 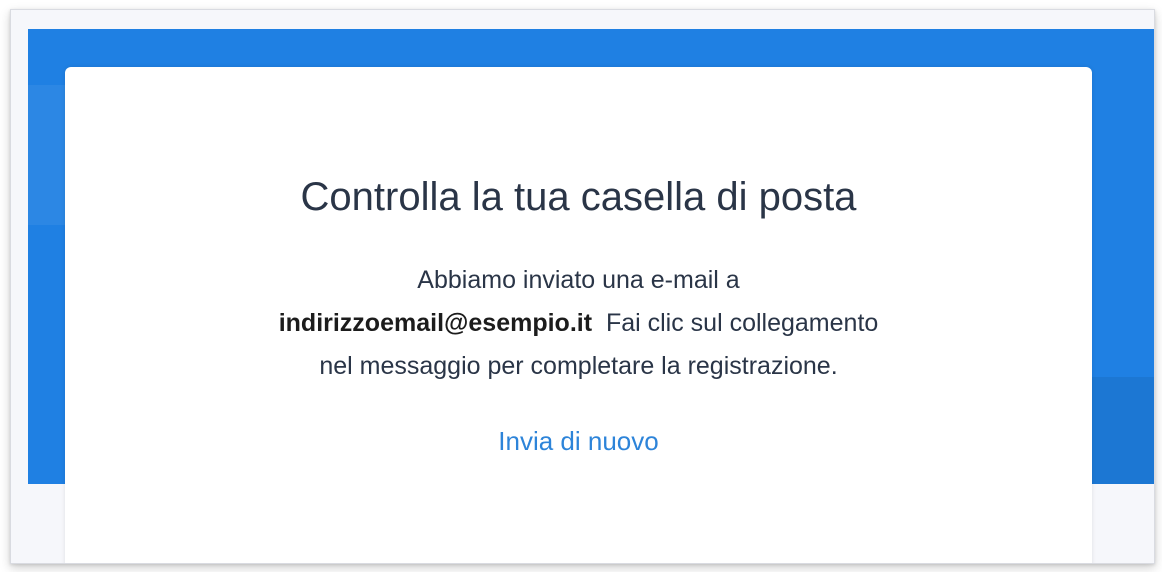 What do you see at coordinates (435, 323) in the screenshot?
I see `email-address: indirizzoemail@esempio.it` at bounding box center [435, 323].